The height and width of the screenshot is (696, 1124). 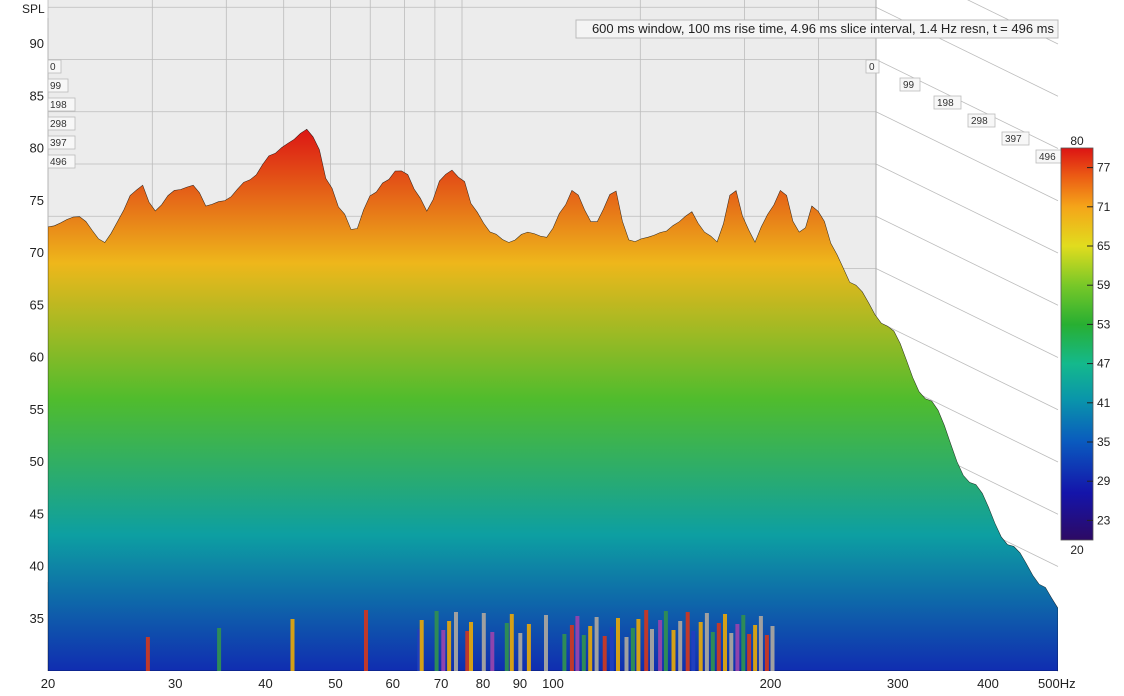 I want to click on x-tick-labels: 20 30 40 50 60 70 80 90 100 200 300 400 500Hz, so click(x=558, y=683).